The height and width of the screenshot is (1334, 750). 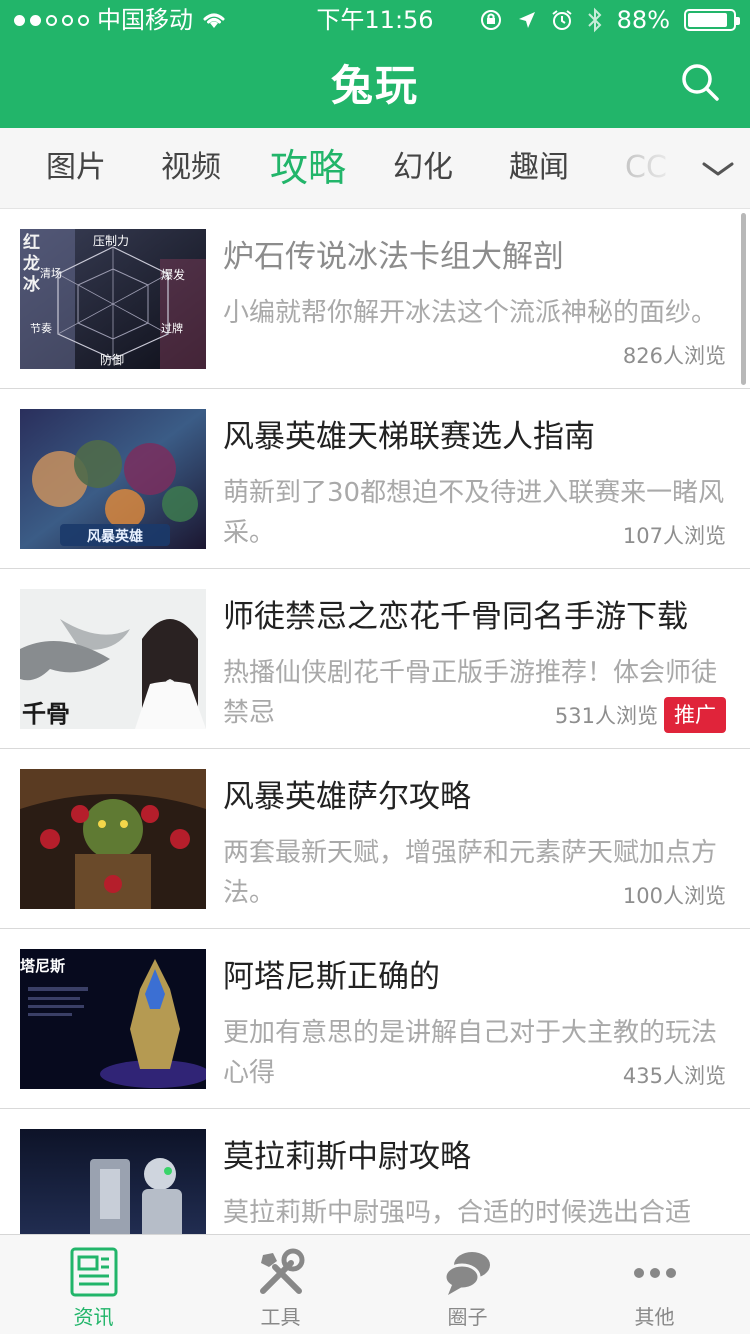 What do you see at coordinates (643, 20) in the screenshot?
I see `battery-percent: 88%` at bounding box center [643, 20].